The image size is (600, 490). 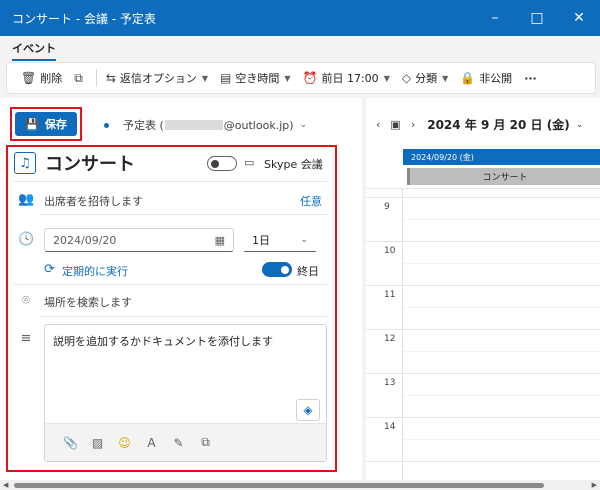 What do you see at coordinates (277, 269) in the screenshot?
I see `all-day-toggle` at bounding box center [277, 269].